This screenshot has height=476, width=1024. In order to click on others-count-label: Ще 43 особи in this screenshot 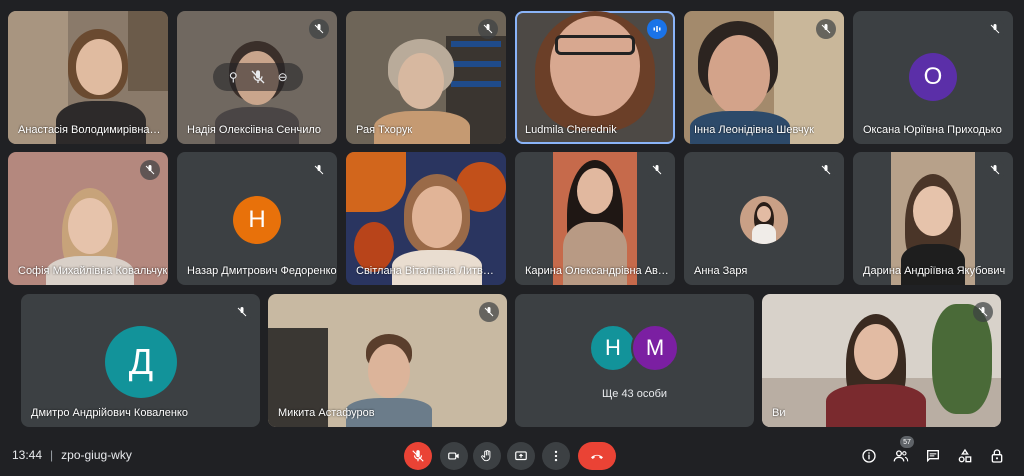, I will do `click(634, 394)`.